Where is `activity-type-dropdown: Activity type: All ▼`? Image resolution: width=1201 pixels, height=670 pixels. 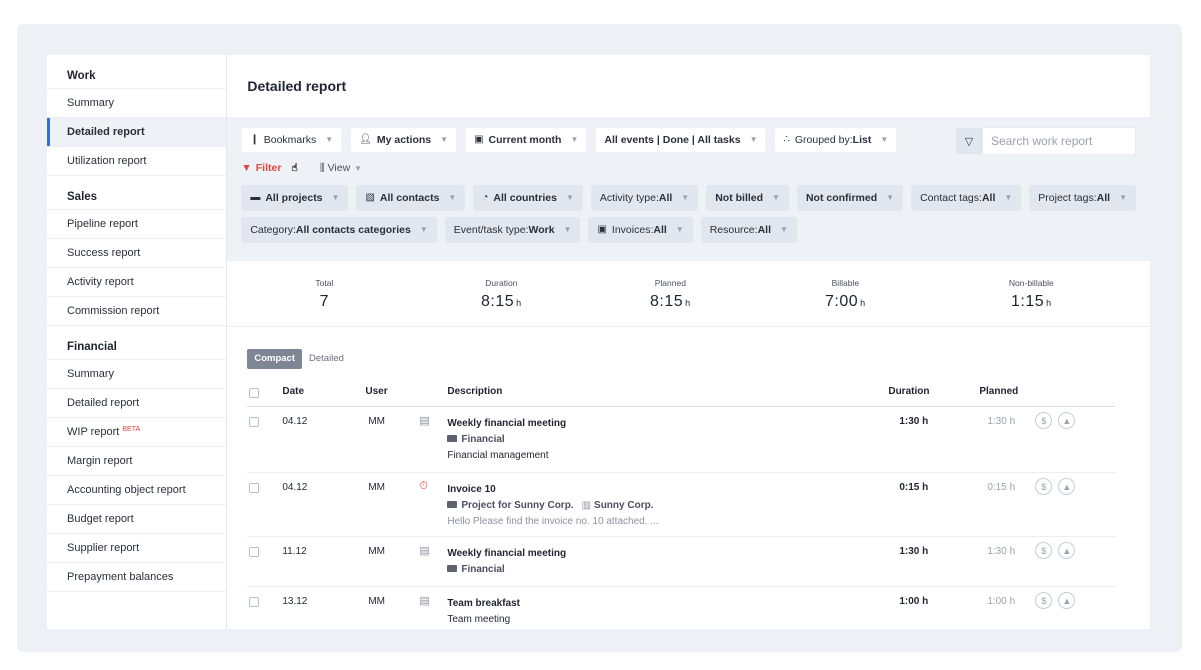
activity-type-dropdown: Activity type: All ▼ is located at coordinates (644, 198).